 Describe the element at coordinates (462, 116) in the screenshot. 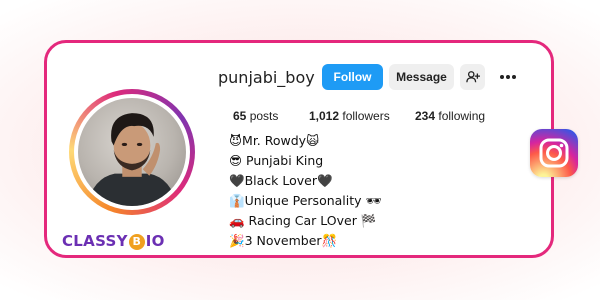

I see `following-label: following` at that location.